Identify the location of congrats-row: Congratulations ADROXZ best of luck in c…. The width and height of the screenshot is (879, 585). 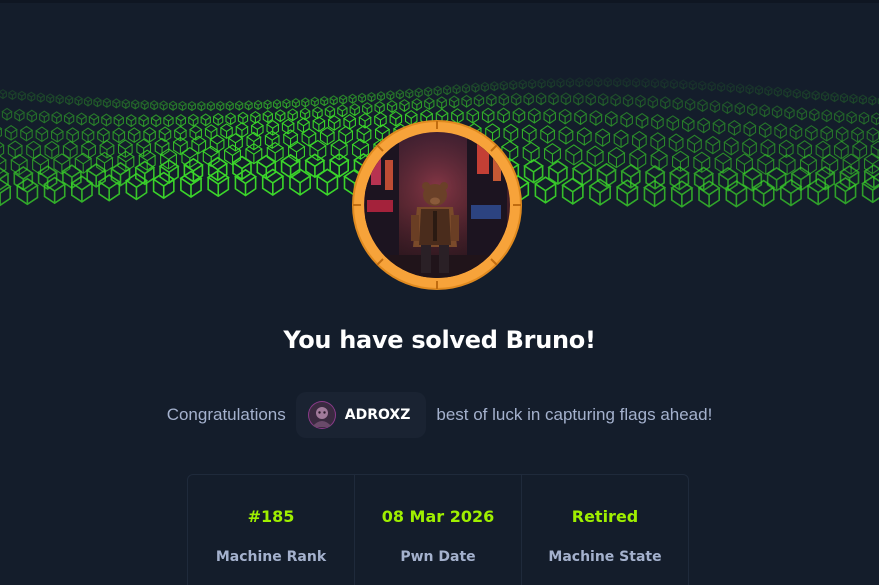
(439, 415).